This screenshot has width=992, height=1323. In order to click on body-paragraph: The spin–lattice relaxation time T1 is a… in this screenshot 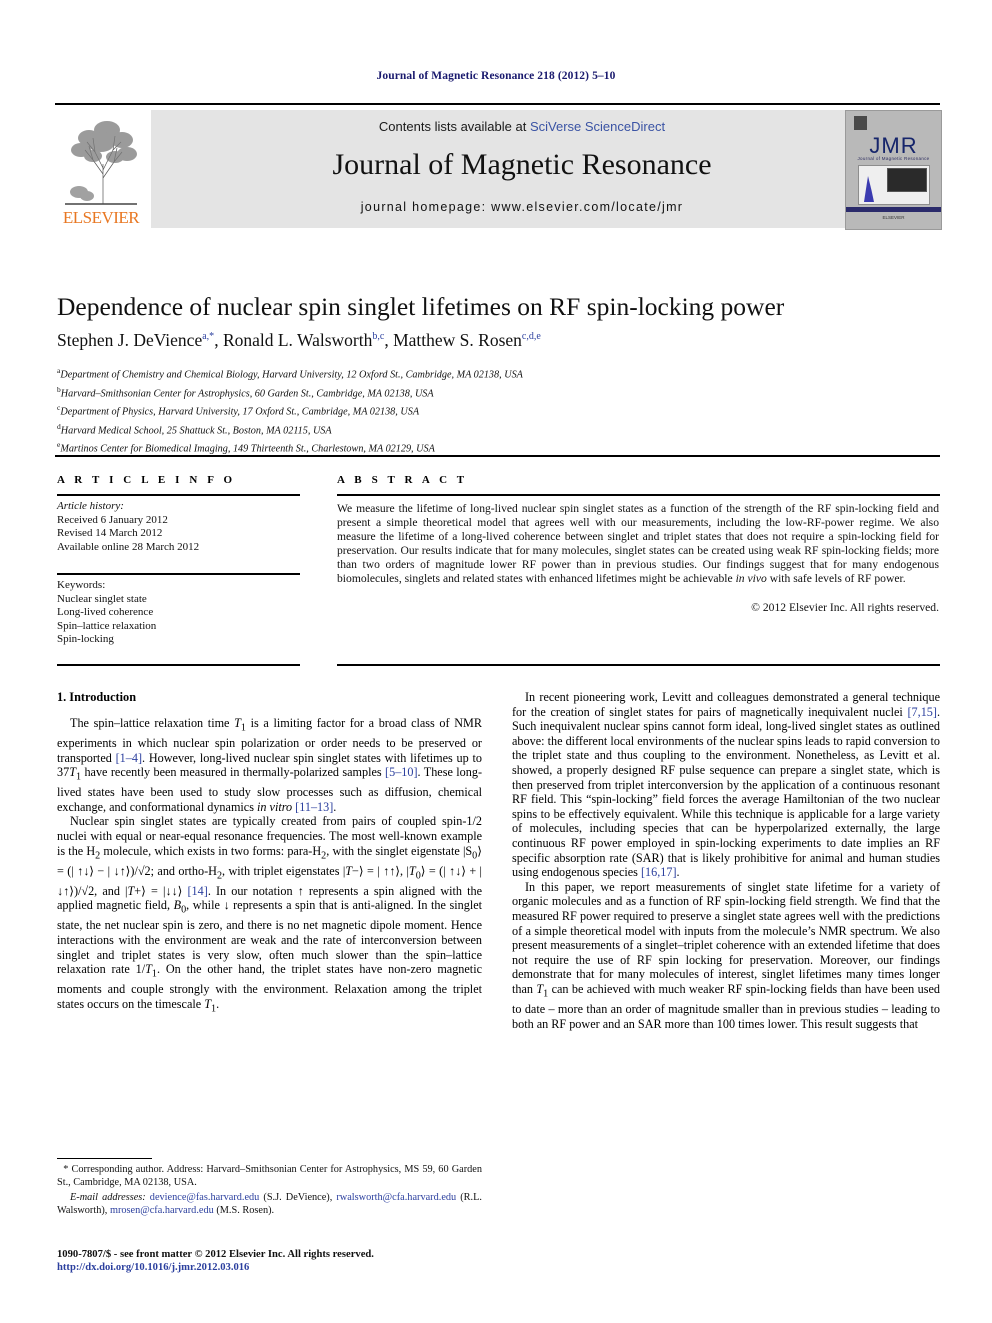, I will do `click(269, 765)`.